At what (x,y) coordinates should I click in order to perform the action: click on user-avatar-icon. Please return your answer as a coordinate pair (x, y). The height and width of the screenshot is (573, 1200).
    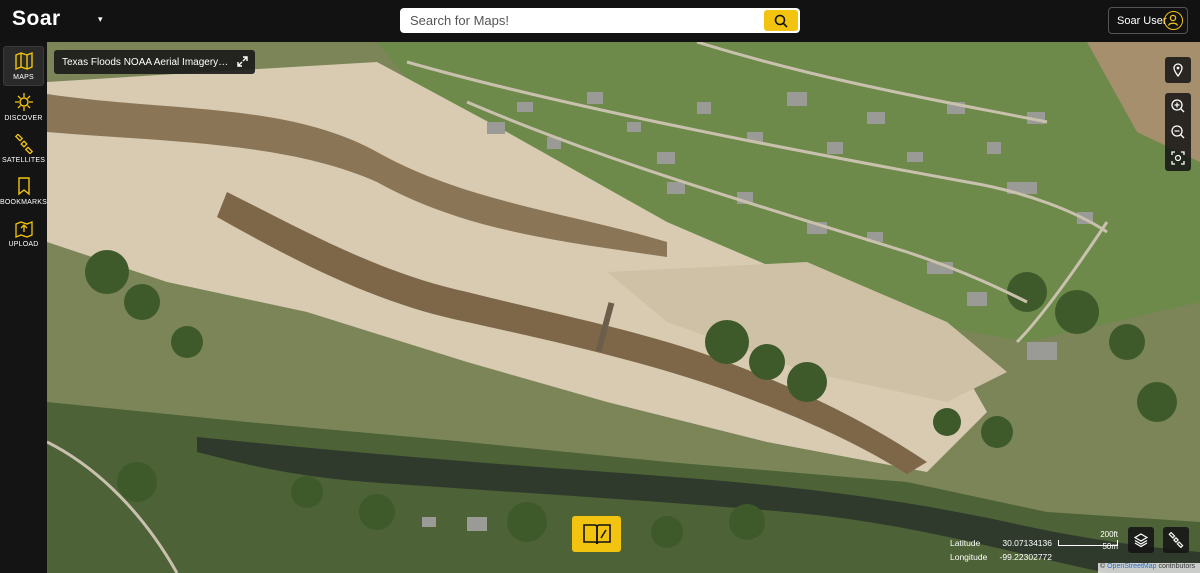
    Looking at the image, I should click on (1173, 20).